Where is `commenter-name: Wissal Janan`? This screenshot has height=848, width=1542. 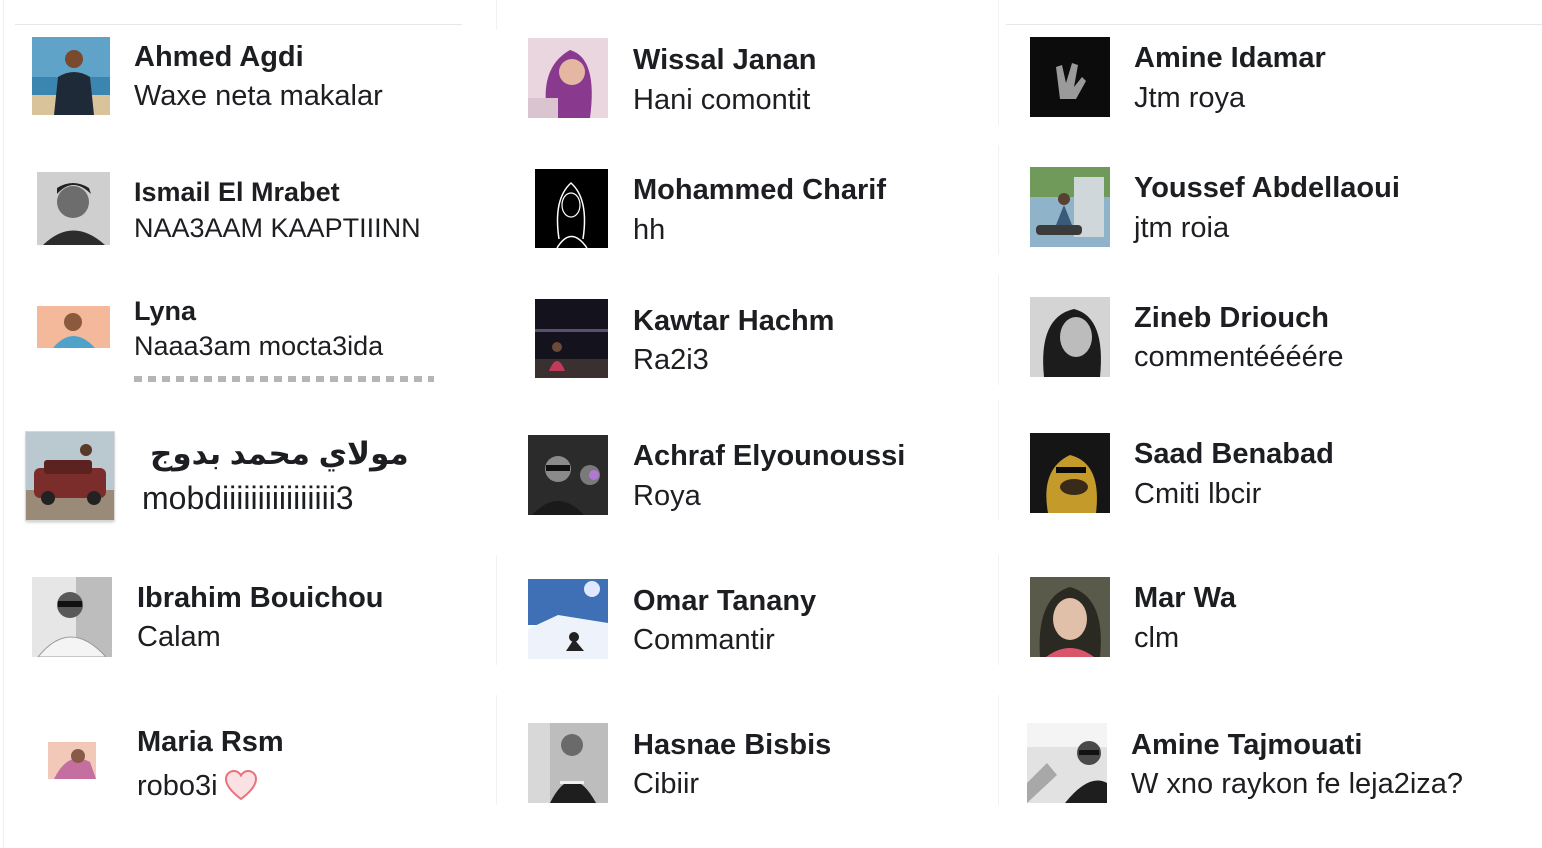 commenter-name: Wissal Janan is located at coordinates (725, 60).